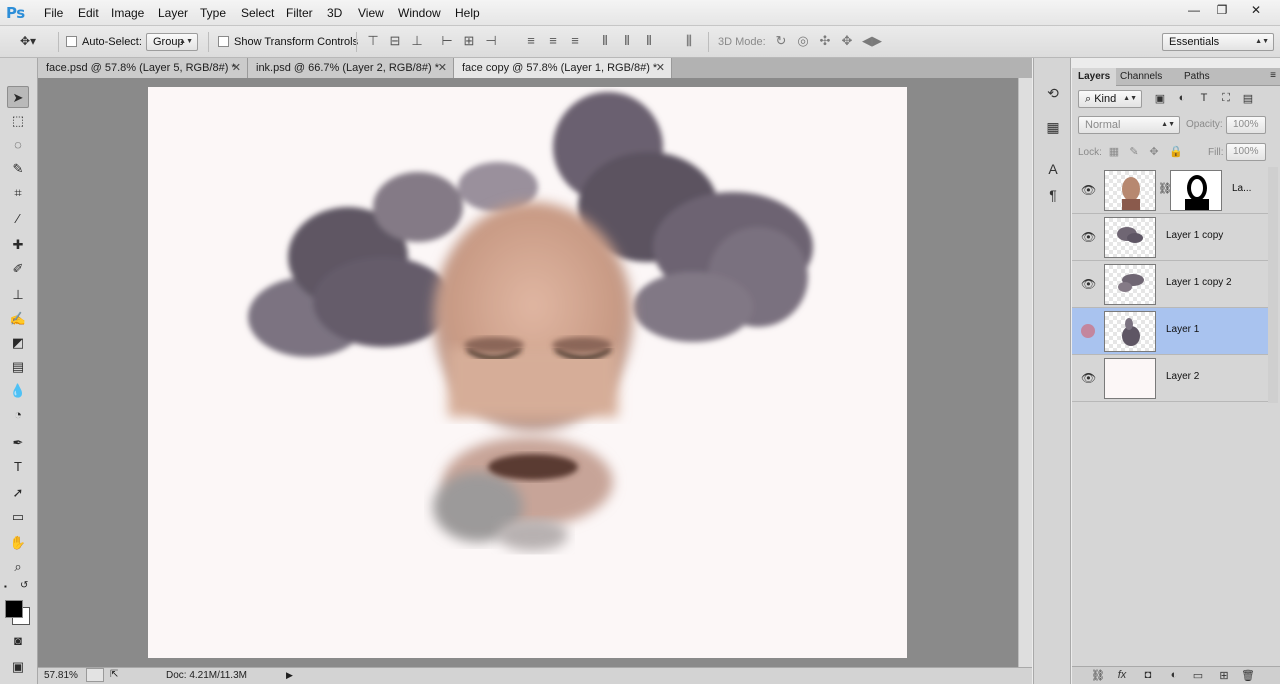 This screenshot has width=1280, height=684. What do you see at coordinates (172, 42) in the screenshot?
I see `auto-select-mode-dropdown: Group ▲▼` at bounding box center [172, 42].